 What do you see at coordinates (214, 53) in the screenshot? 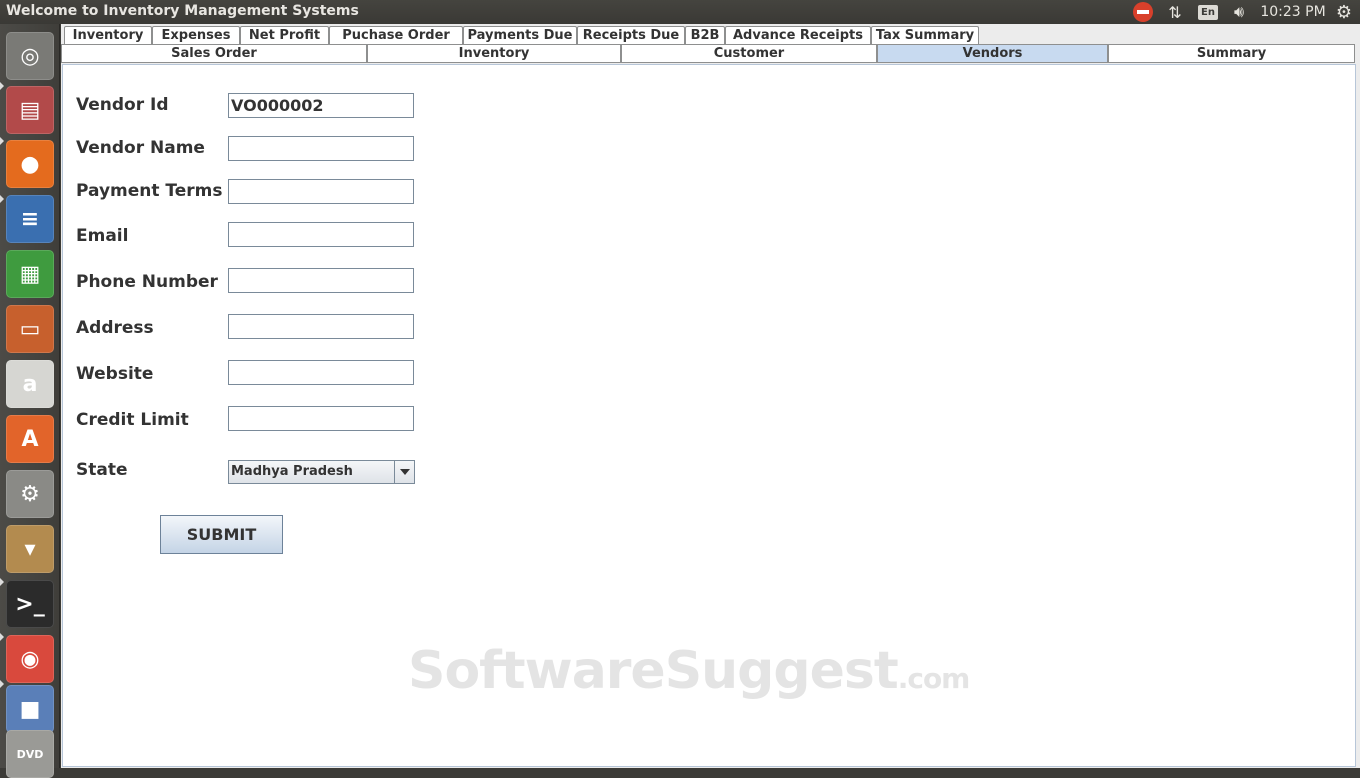
I see `subtab-sales-order: Sales Order` at bounding box center [214, 53].